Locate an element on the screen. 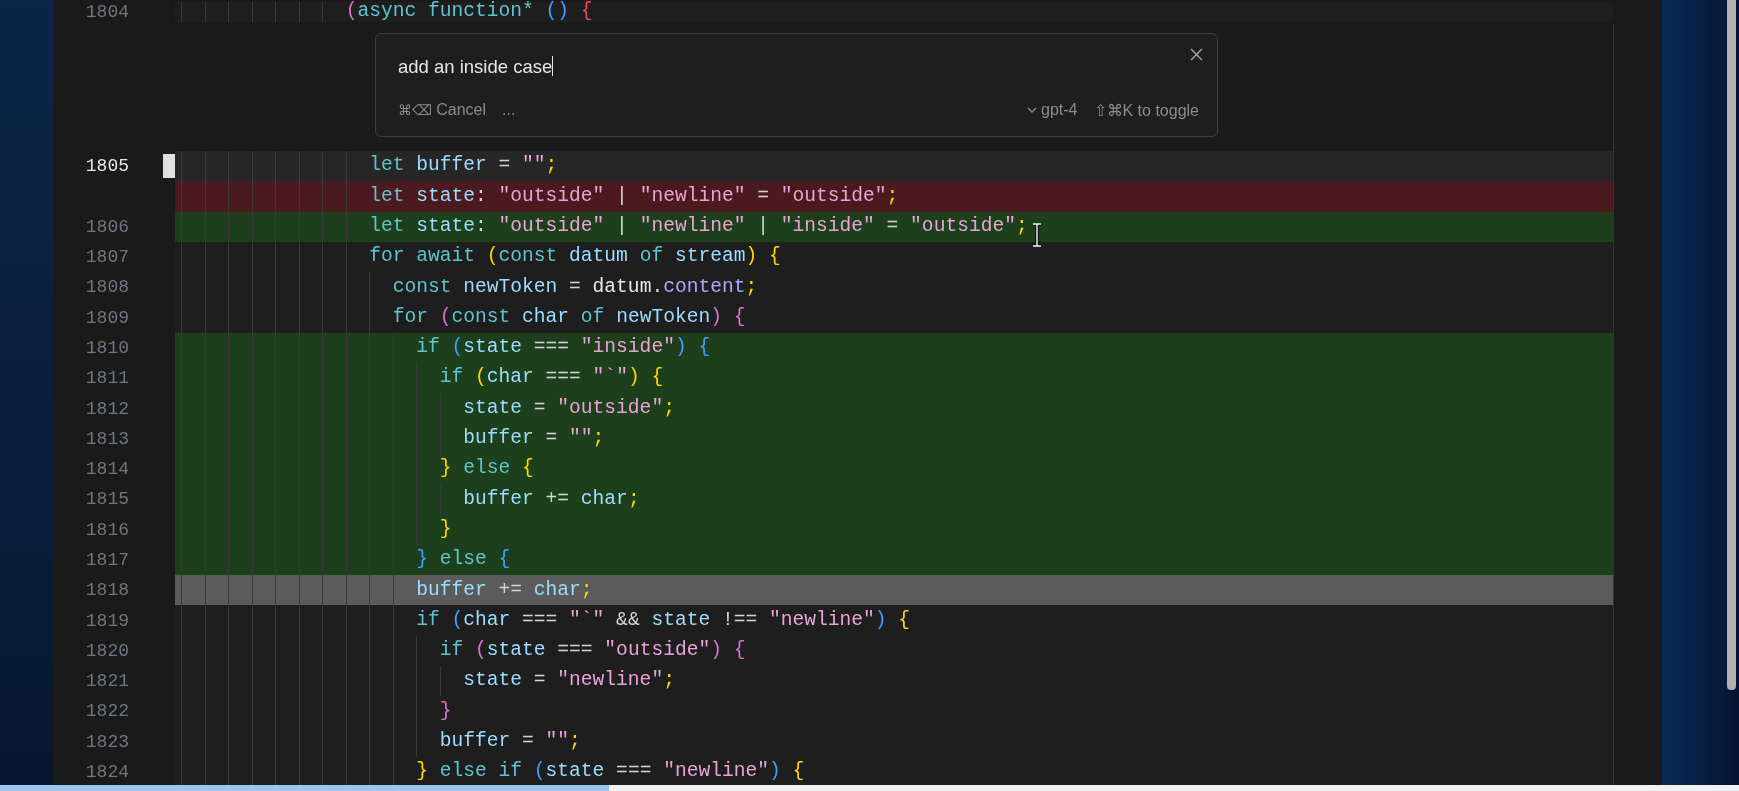 The width and height of the screenshot is (1739, 791). model-selector: gpt-4 is located at coordinates (1059, 110).